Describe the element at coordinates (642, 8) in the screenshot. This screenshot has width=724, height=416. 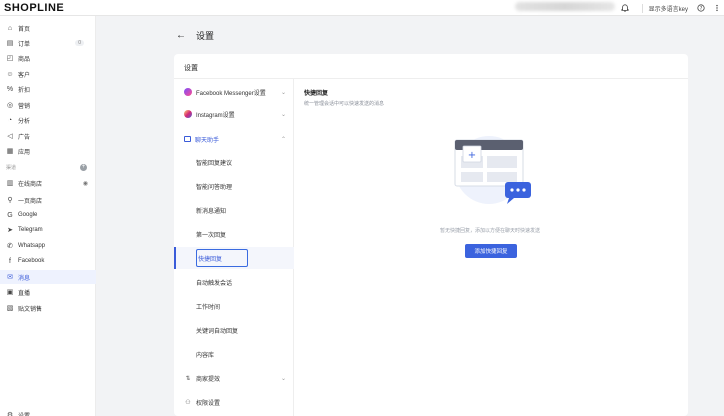
I see `divider` at that location.